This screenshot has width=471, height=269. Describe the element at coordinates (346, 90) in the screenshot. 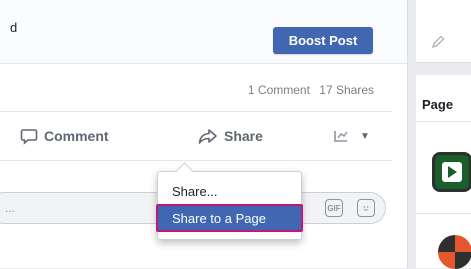

I see `shares-count-link: 17 Shares` at that location.